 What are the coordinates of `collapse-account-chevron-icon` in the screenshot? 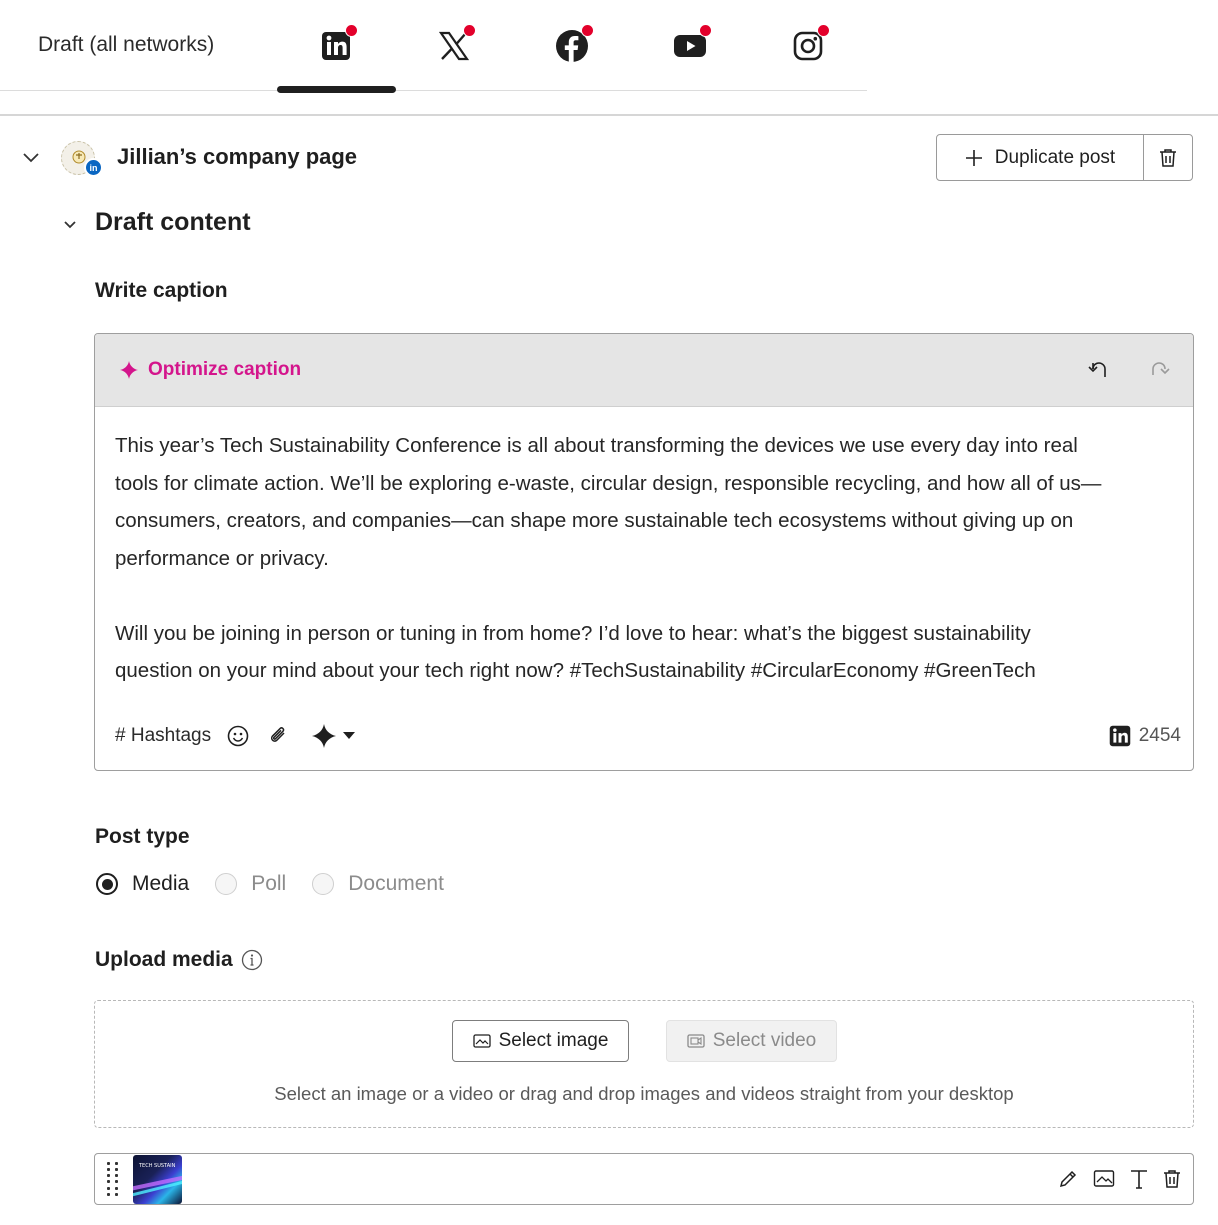 It's located at (31, 157).